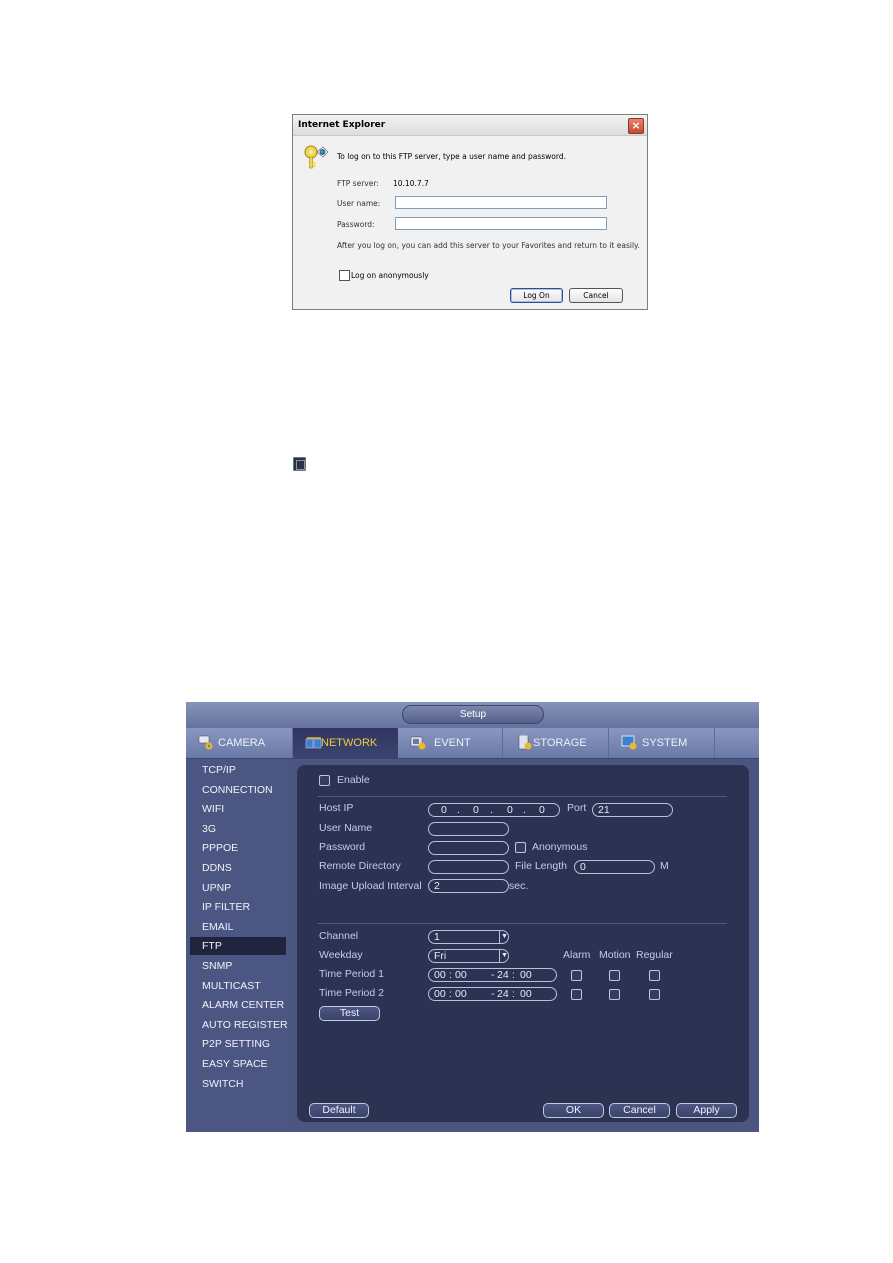 This screenshot has height=1263, width=893. Describe the element at coordinates (492, 994) in the screenshot. I see `time-period-2-input: 00 : 00 - 24 : 00` at that location.